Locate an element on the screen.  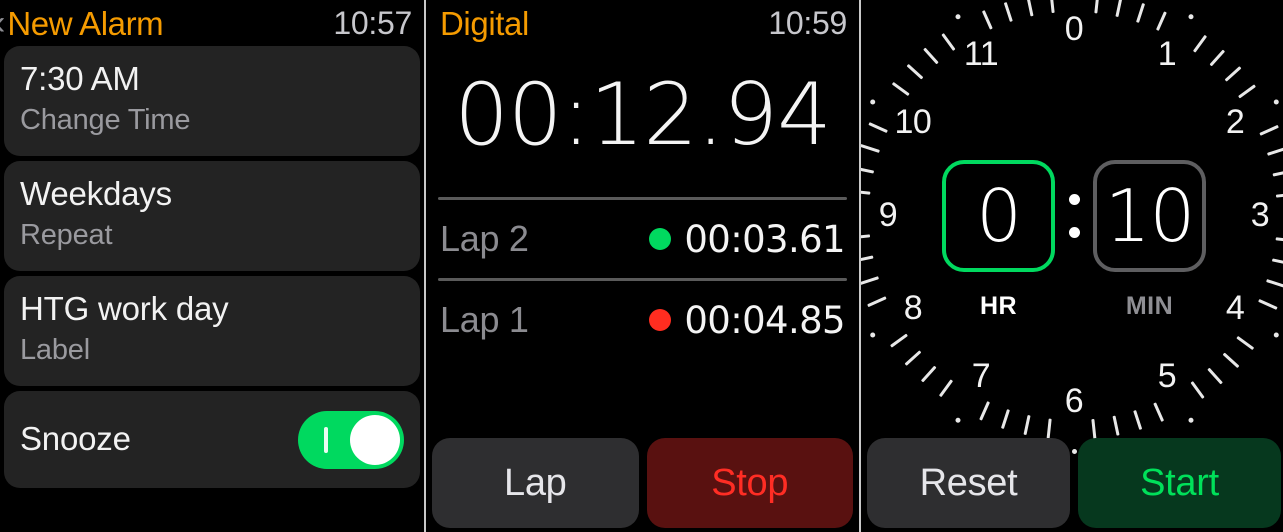
dial-numeral: 10 is located at coordinates (913, 122).